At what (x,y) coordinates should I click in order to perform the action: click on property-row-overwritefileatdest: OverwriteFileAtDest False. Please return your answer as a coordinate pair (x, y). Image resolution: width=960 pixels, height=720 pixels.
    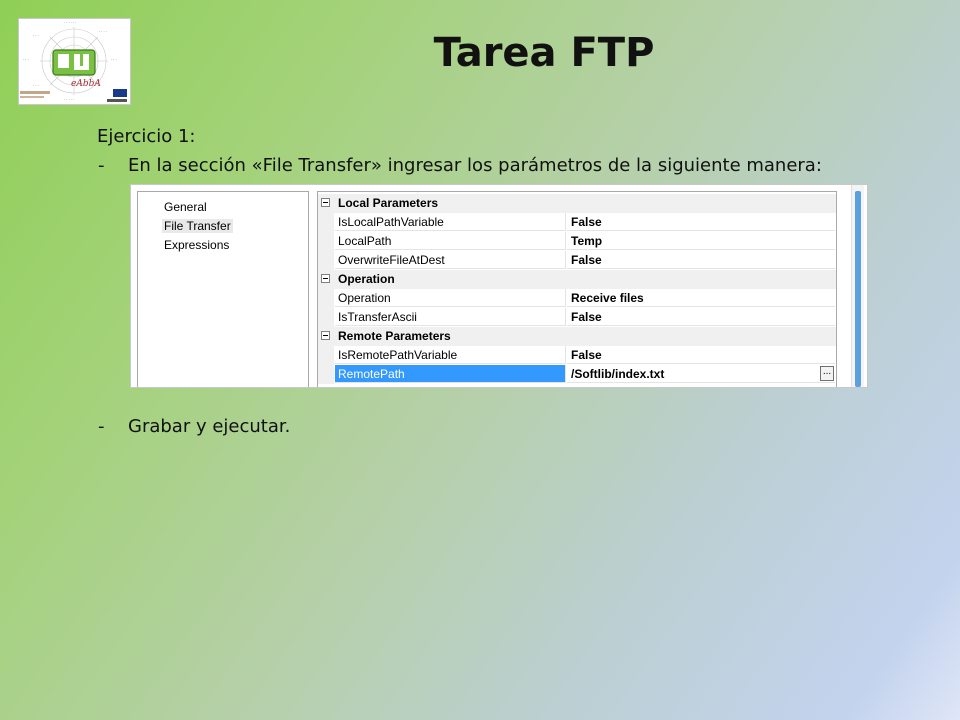
    Looking at the image, I should click on (577, 260).